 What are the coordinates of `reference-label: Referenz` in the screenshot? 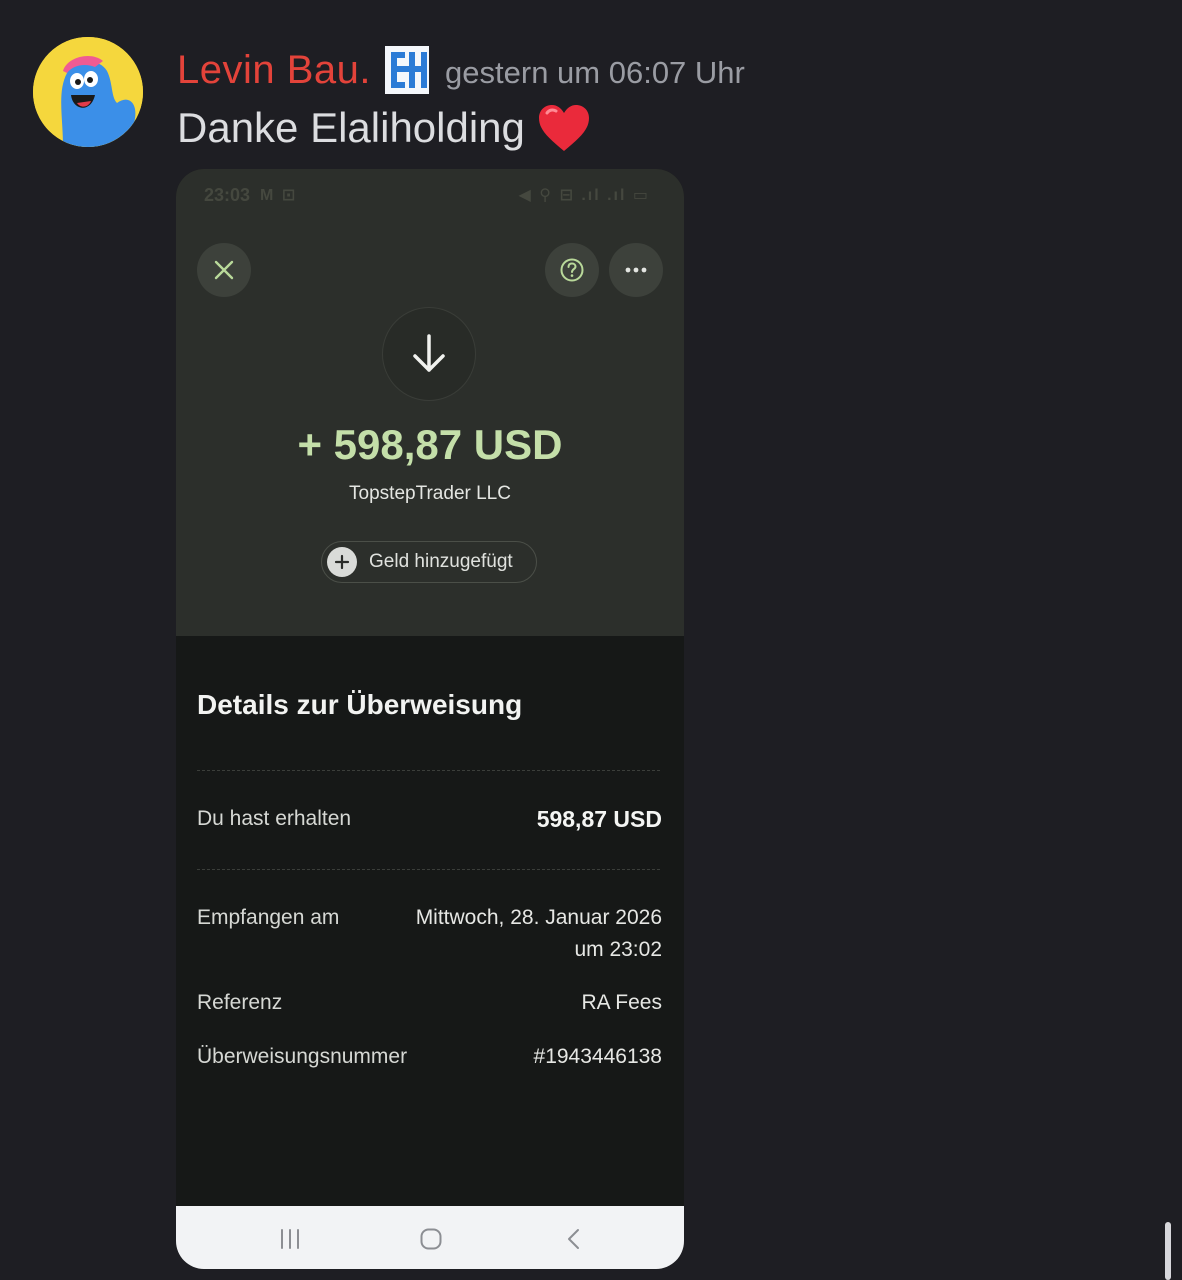 It's located at (240, 1002).